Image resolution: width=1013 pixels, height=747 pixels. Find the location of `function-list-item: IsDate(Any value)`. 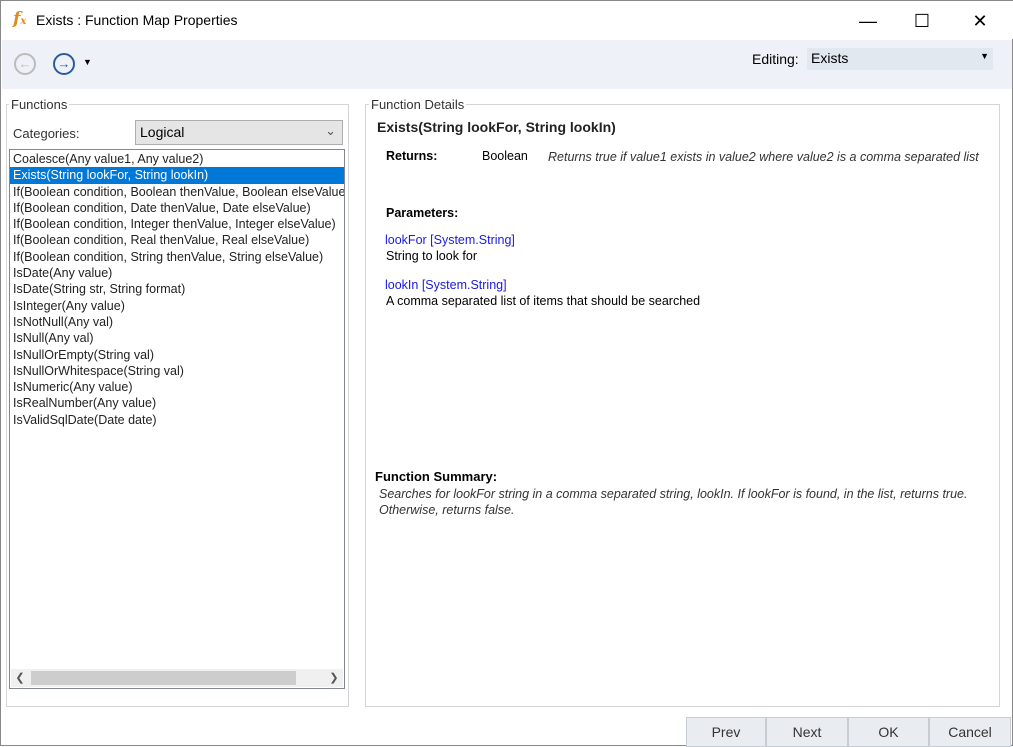

function-list-item: IsDate(Any value) is located at coordinates (177, 273).